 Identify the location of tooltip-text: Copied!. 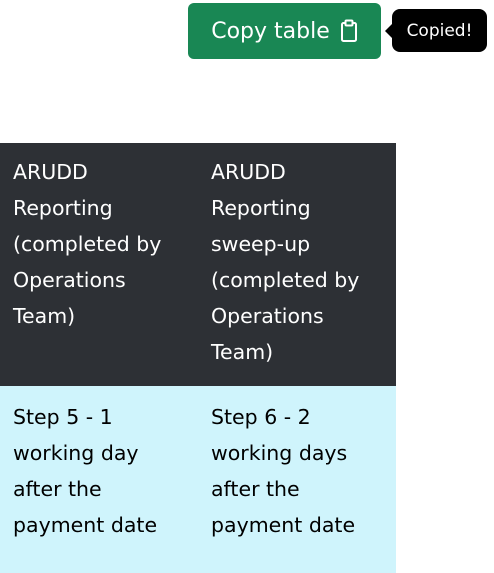
(439, 30).